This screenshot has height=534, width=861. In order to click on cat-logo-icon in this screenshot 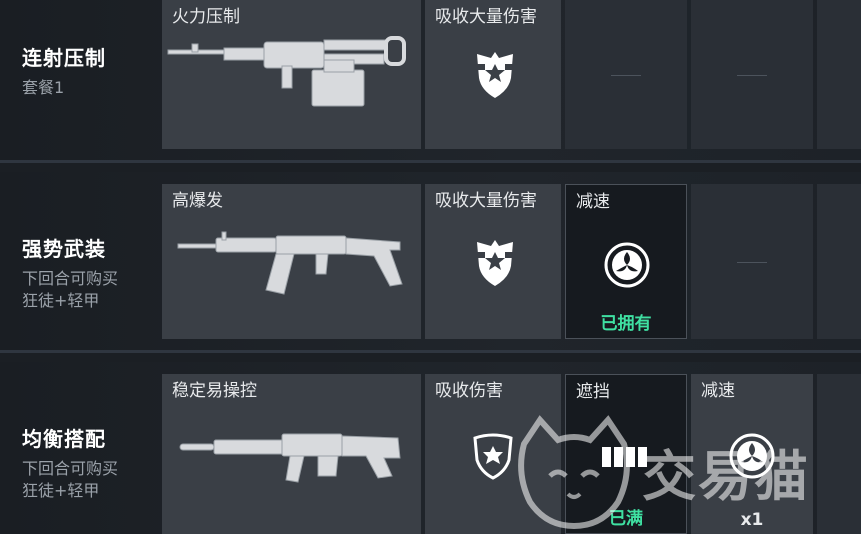, I will do `click(574, 472)`.